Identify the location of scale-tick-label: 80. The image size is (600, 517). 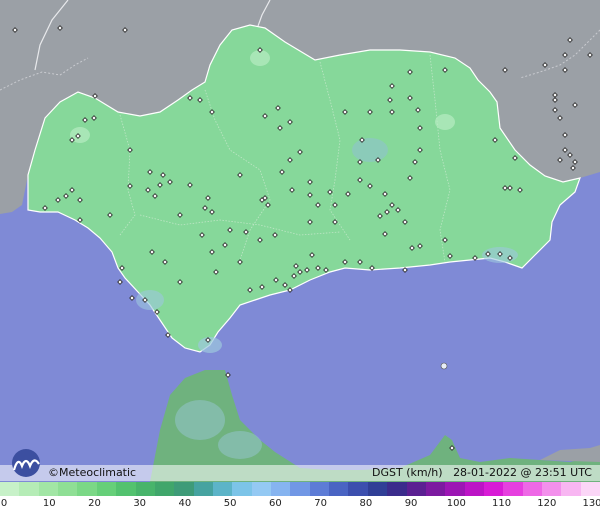
(366, 503).